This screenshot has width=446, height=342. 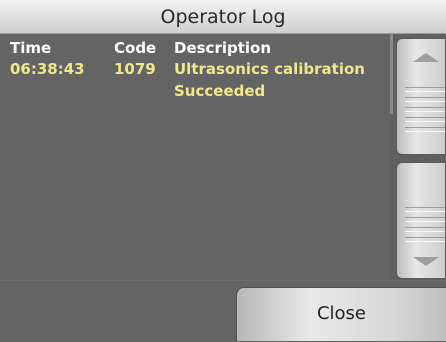 I want to click on log-entry-description: Ultrasonics calibration, so click(x=269, y=69).